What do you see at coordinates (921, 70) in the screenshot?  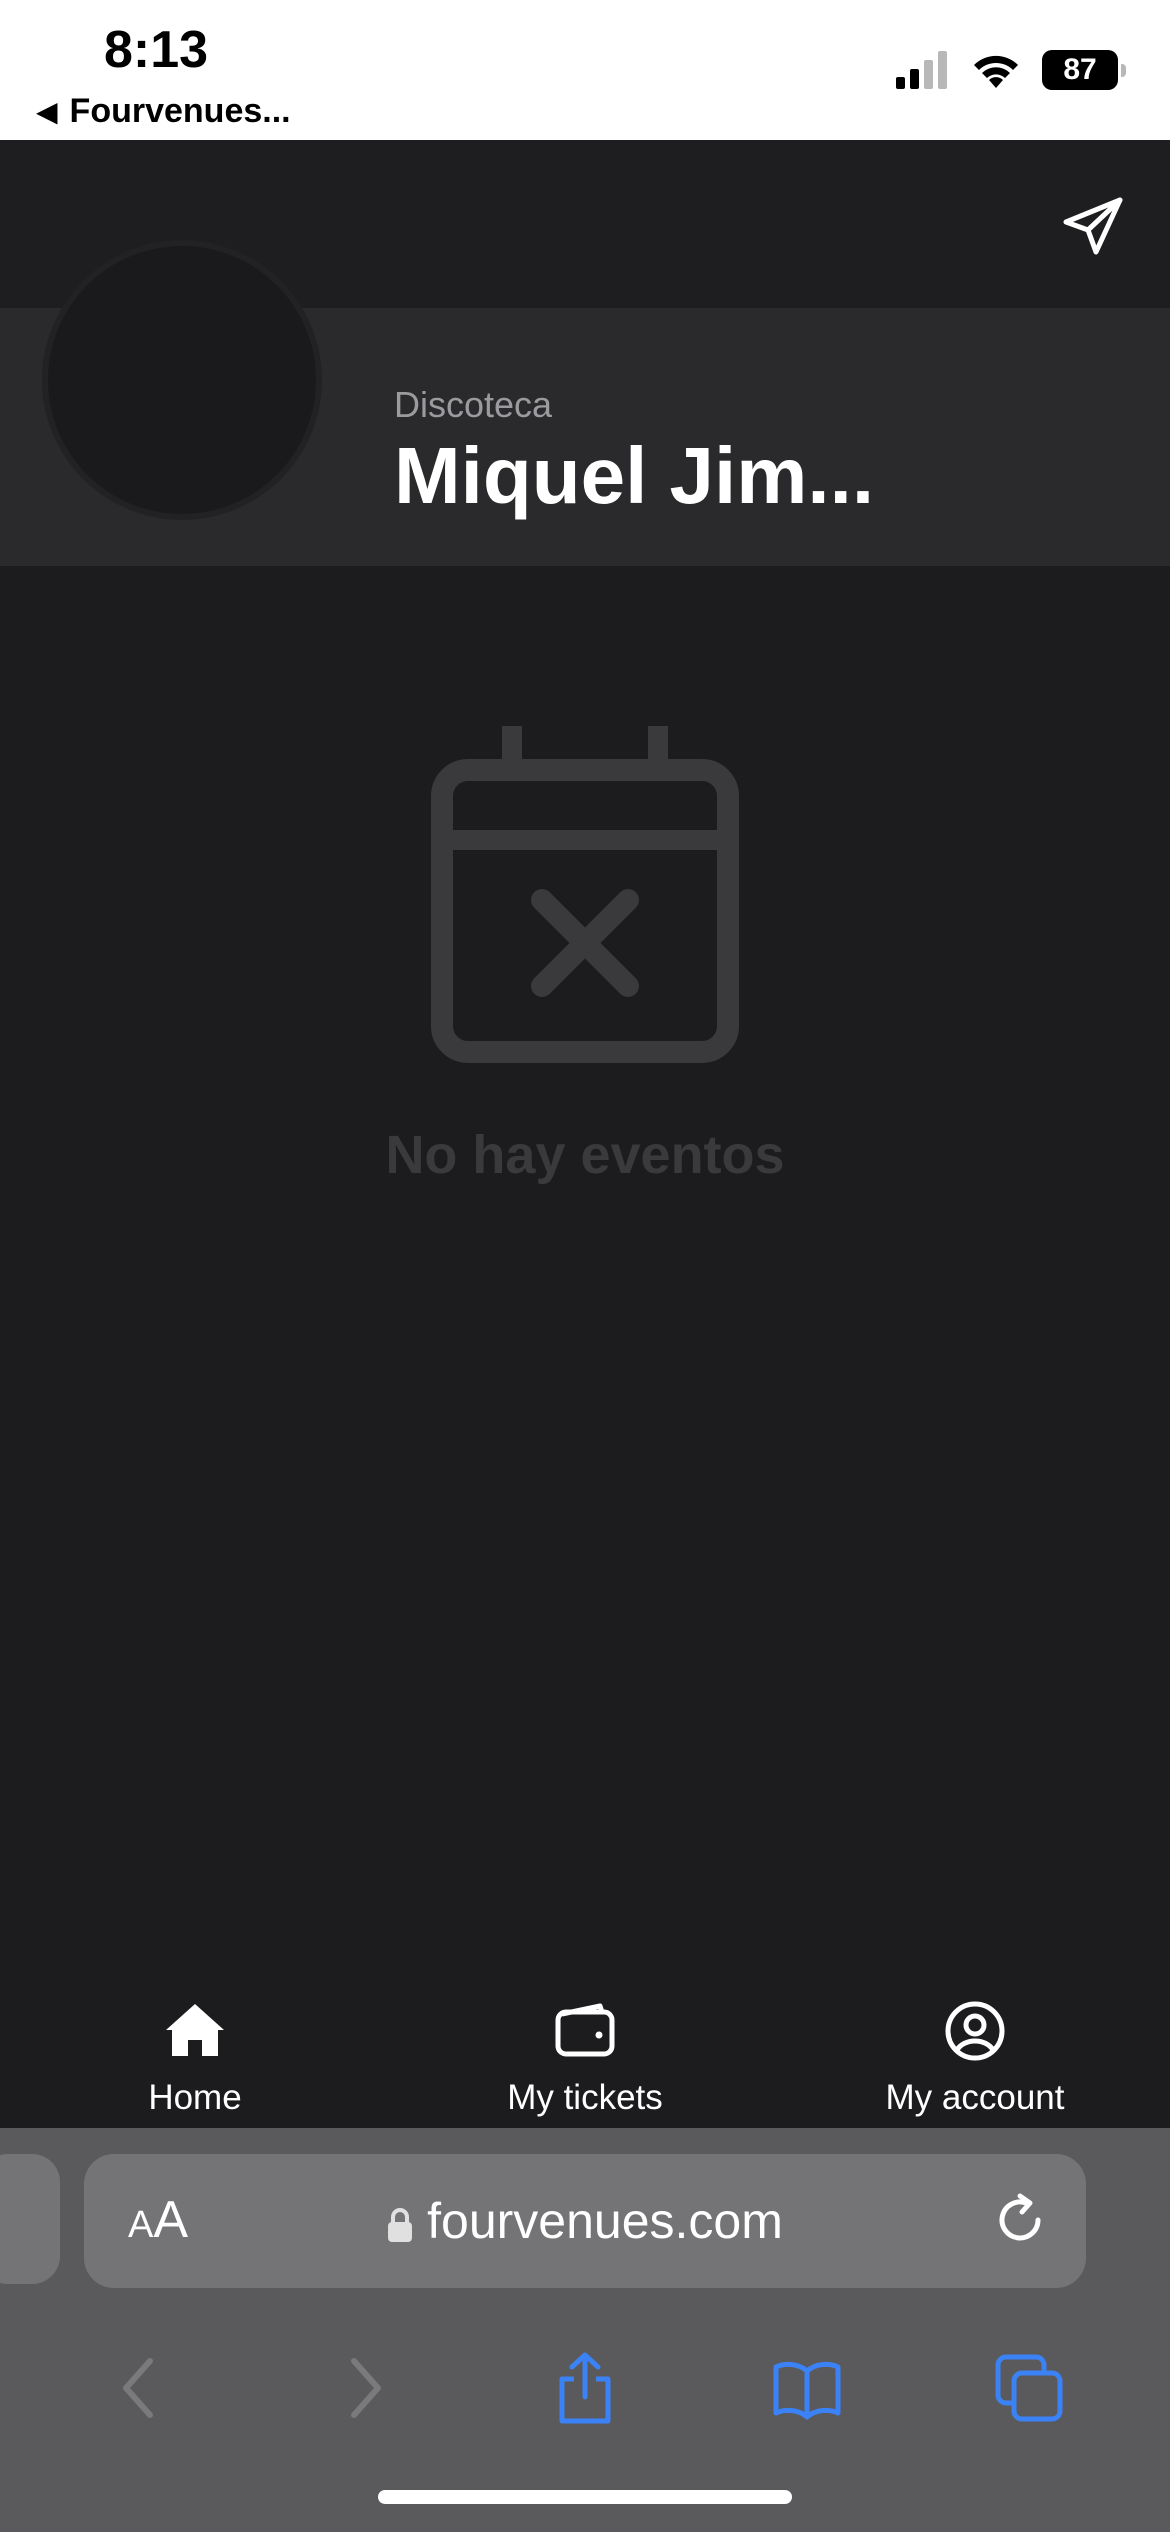 I see `signal-icon` at bounding box center [921, 70].